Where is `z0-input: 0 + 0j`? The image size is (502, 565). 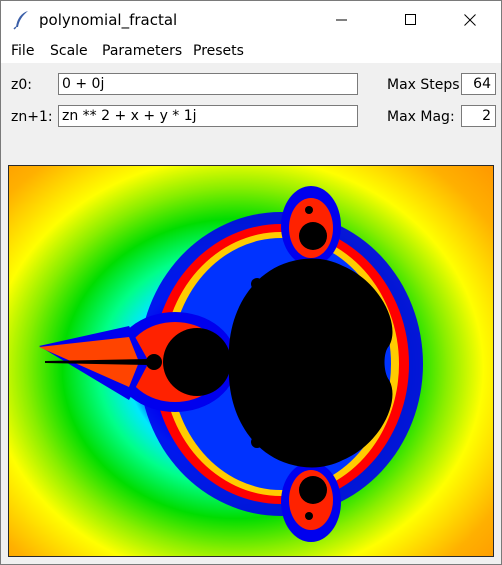
z0-input: 0 + 0j is located at coordinates (208, 84).